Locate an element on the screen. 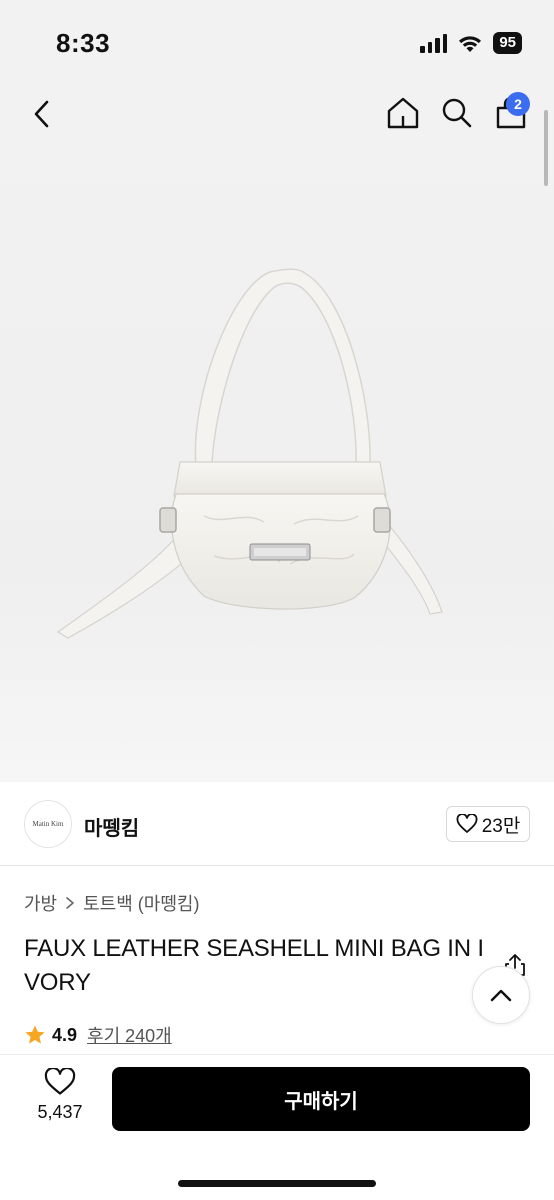 The height and width of the screenshot is (1200, 554). seller-name: 마뗑킴 is located at coordinates (111, 826).